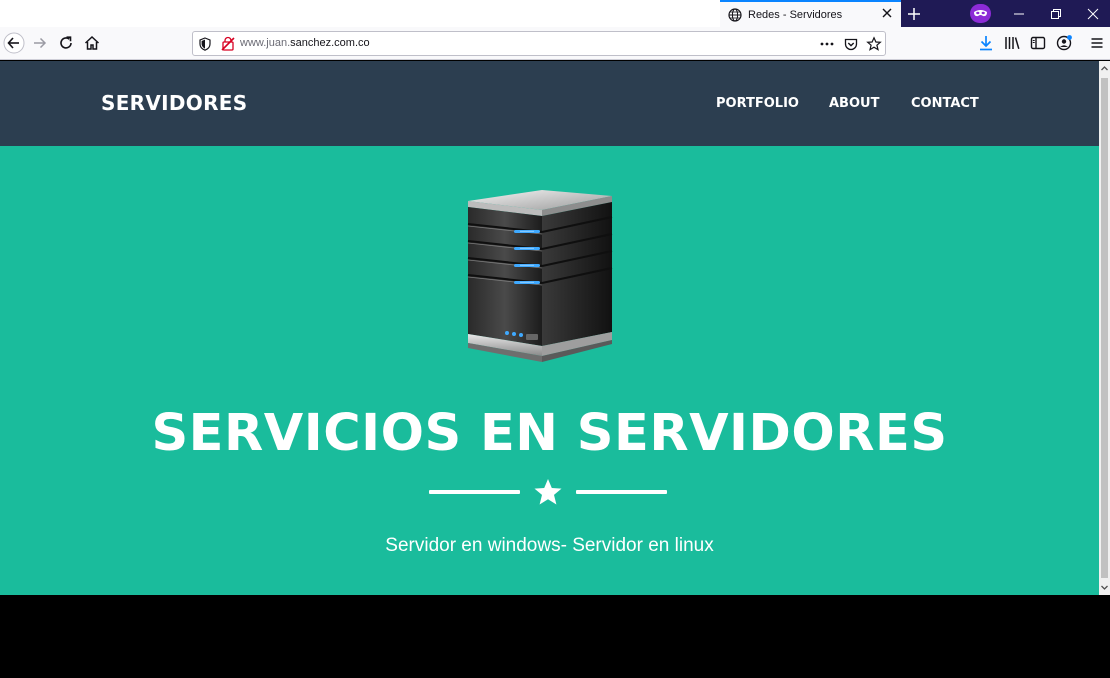  What do you see at coordinates (92, 43) in the screenshot?
I see `home-icon` at bounding box center [92, 43].